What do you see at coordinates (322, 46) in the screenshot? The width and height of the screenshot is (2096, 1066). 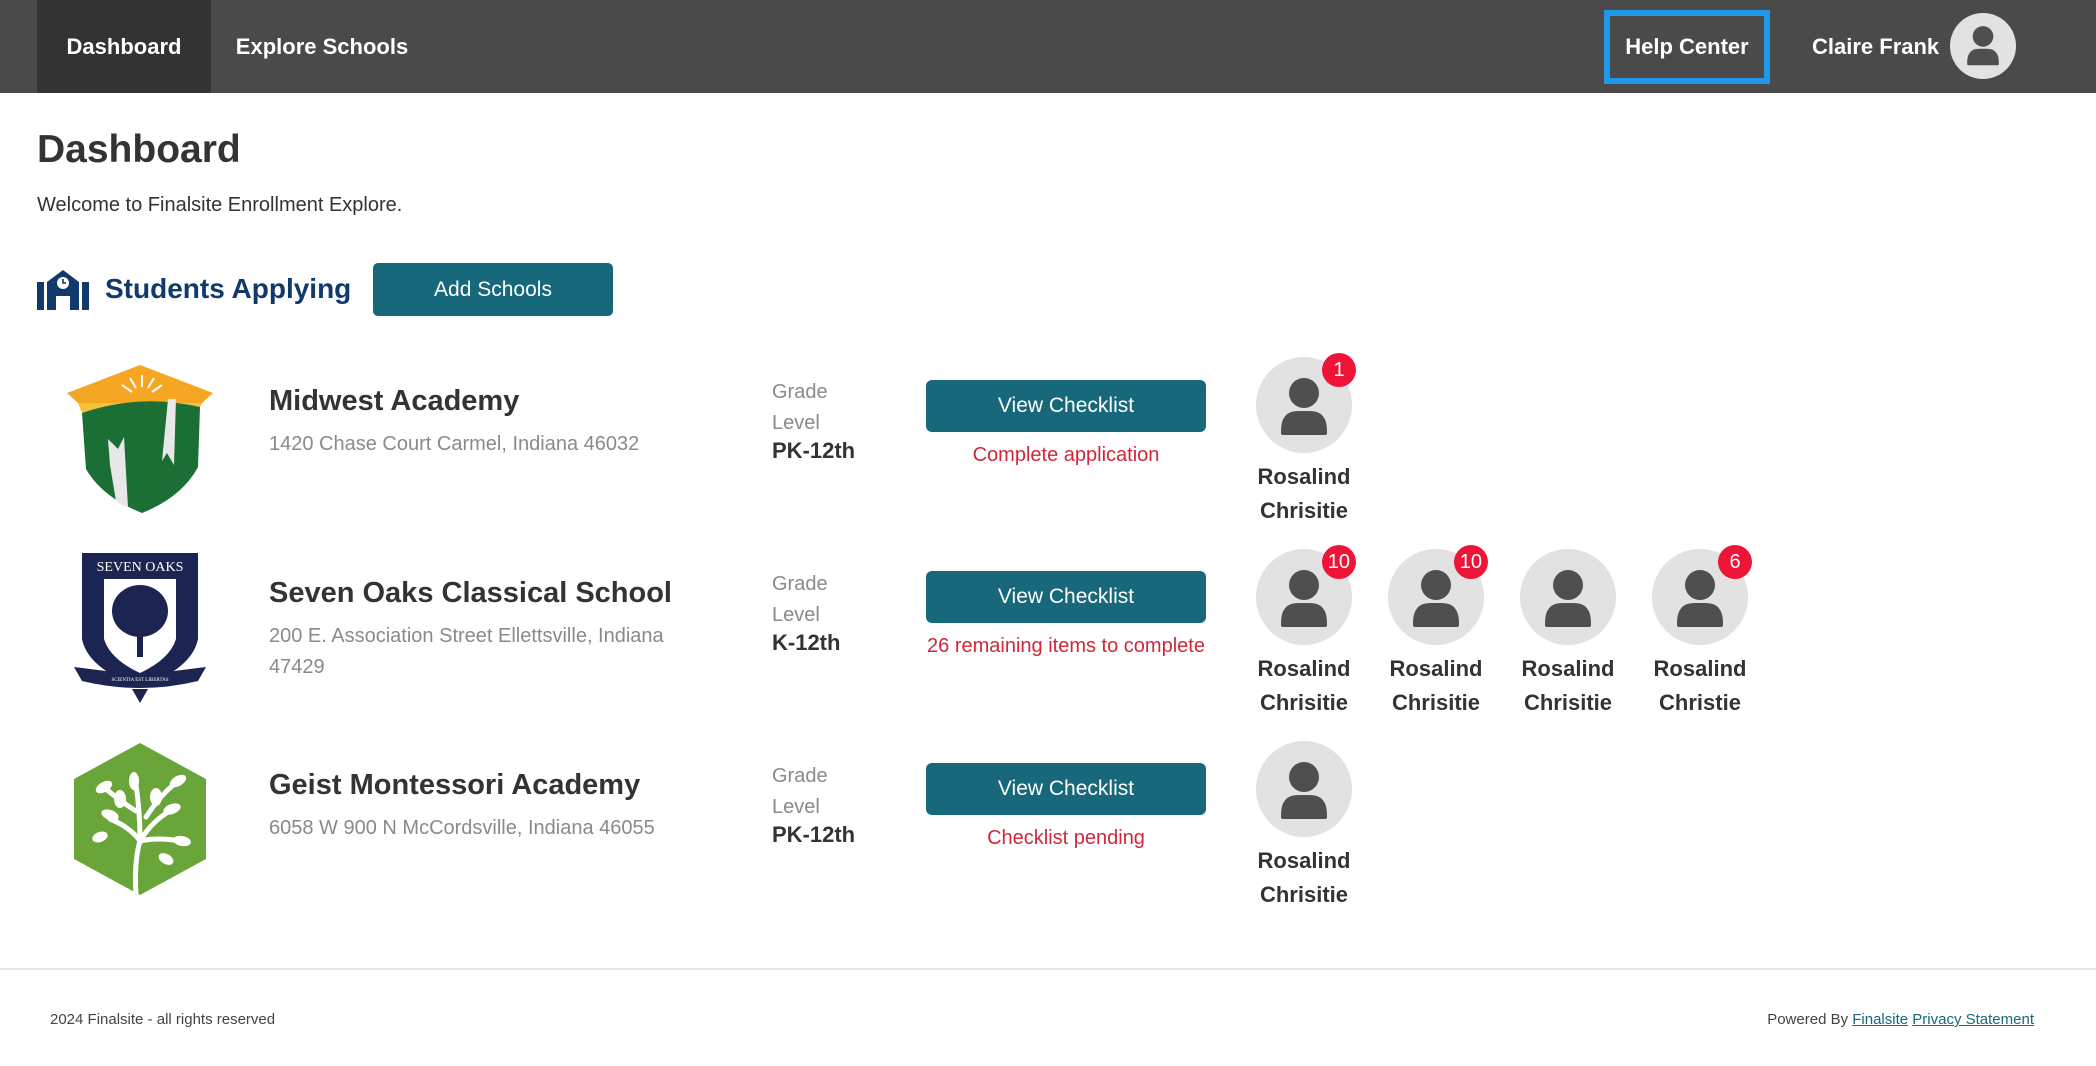 I see `nav-tab-explore-schools: Explore Schools` at bounding box center [322, 46].